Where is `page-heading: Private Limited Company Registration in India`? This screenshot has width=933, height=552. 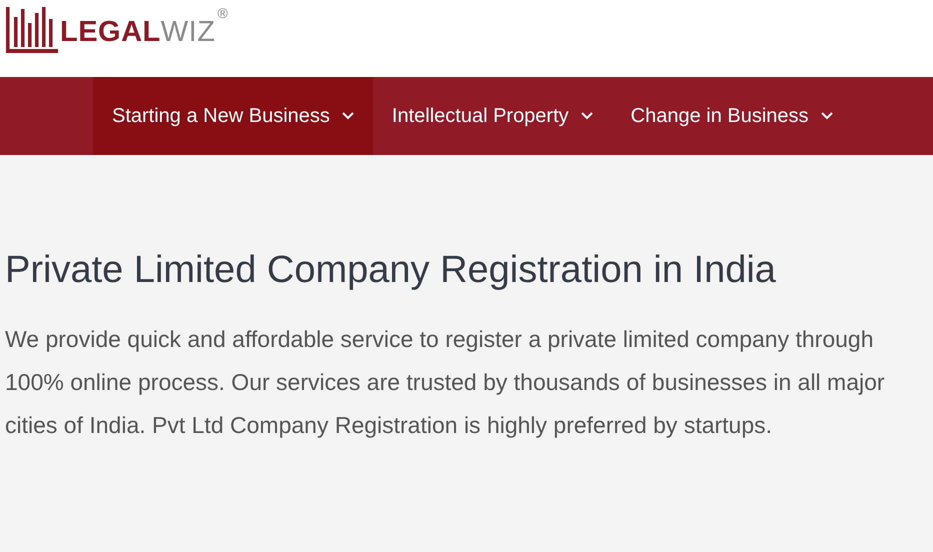
page-heading: Private Limited Company Registration in India is located at coordinates (391, 270).